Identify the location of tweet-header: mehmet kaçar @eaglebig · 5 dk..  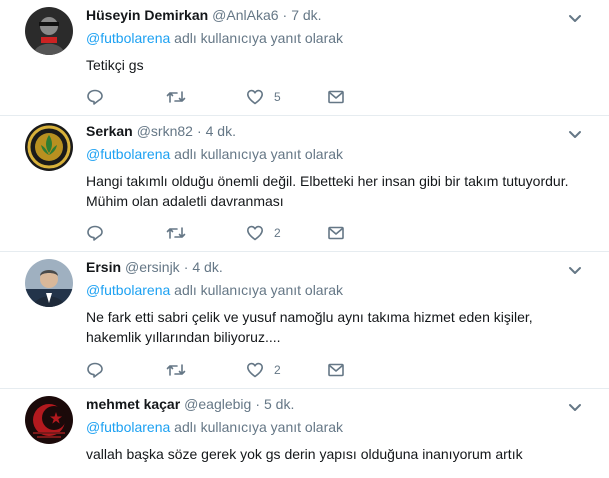
(190, 406).